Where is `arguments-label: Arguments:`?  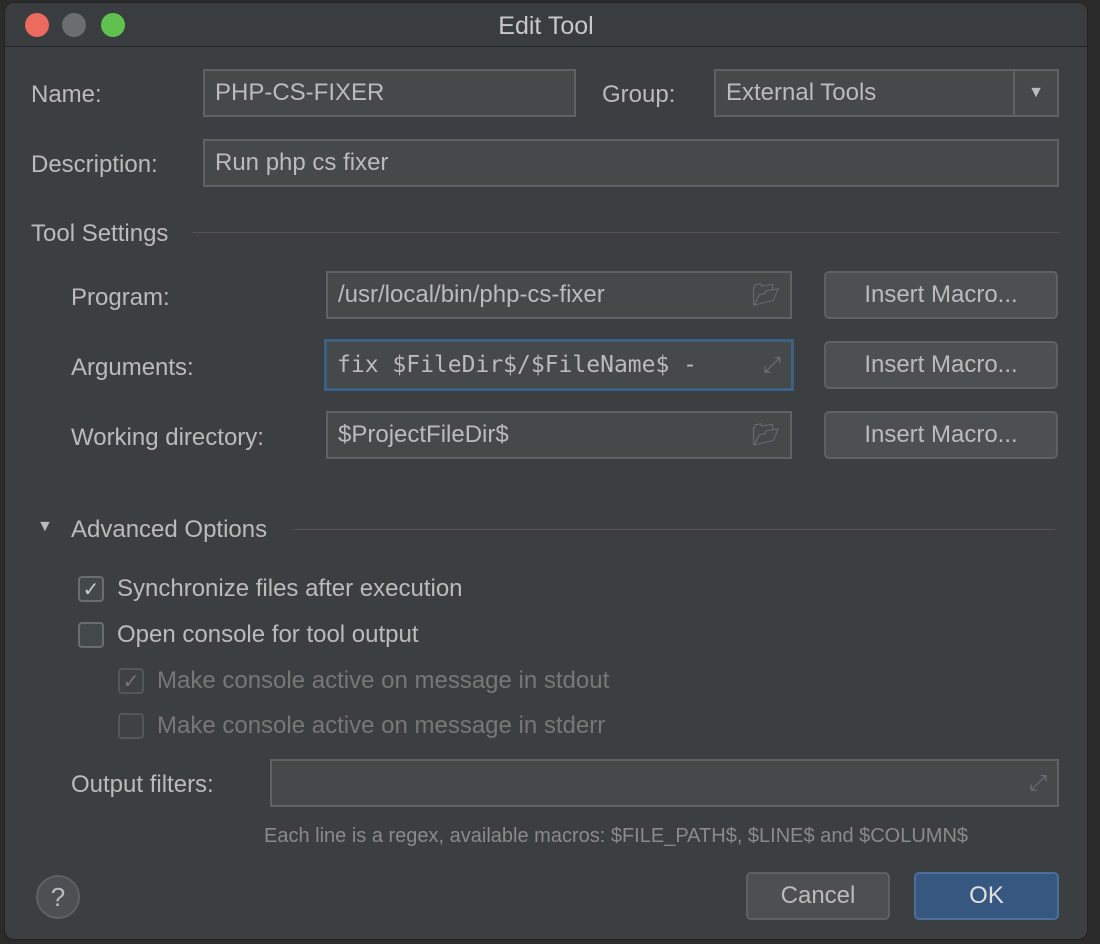
arguments-label: Arguments: is located at coordinates (132, 367).